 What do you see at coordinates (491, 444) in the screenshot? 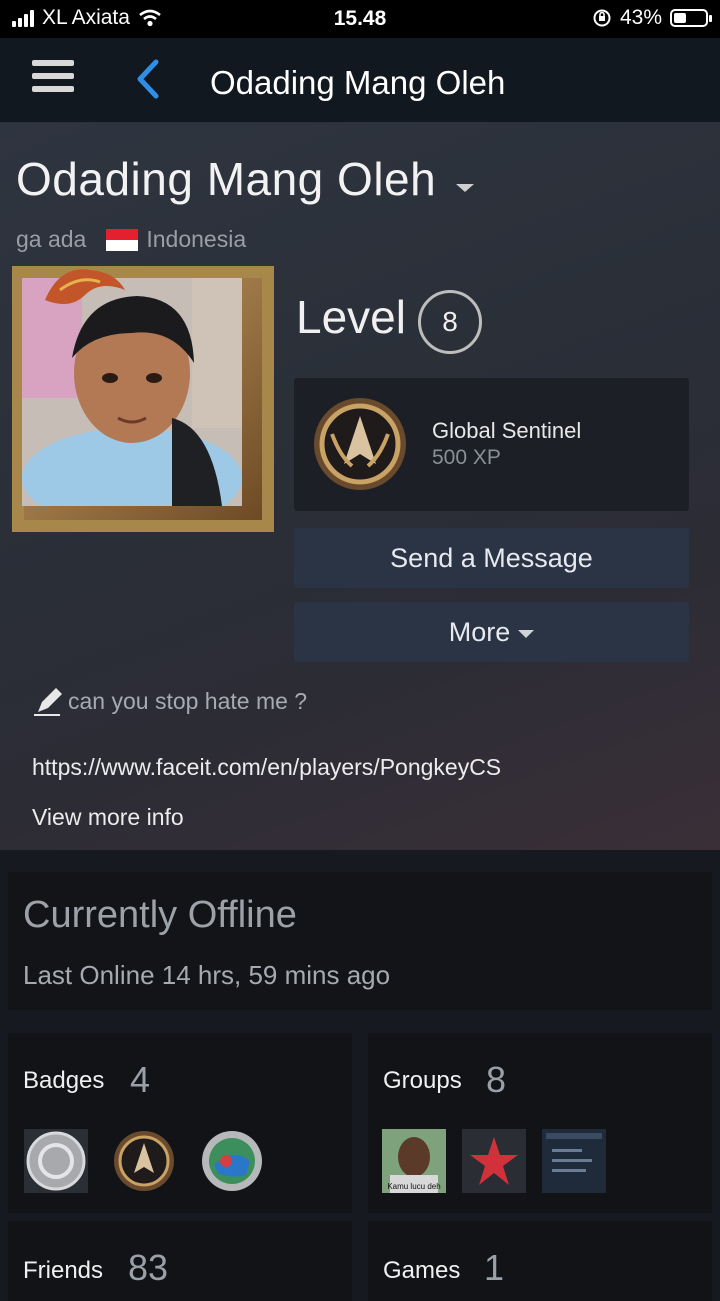
I see `featured-badge: Global Sentinel 500 XP` at bounding box center [491, 444].